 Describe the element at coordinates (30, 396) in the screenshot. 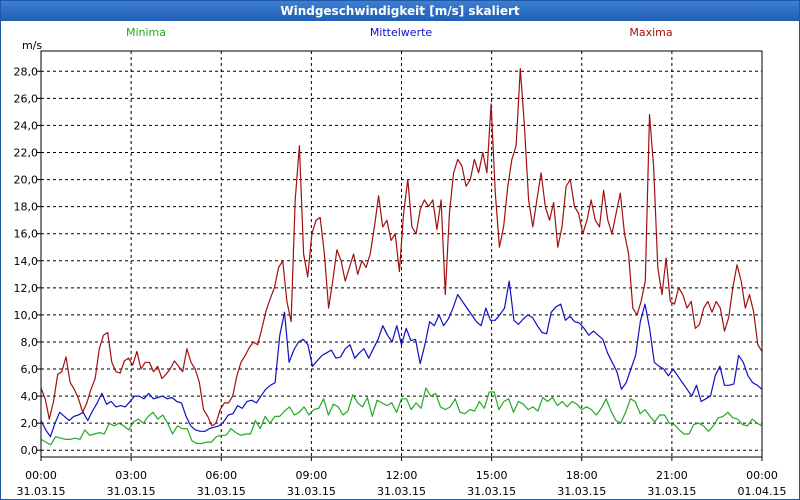

I see `y-tick-label: 4,0` at that location.